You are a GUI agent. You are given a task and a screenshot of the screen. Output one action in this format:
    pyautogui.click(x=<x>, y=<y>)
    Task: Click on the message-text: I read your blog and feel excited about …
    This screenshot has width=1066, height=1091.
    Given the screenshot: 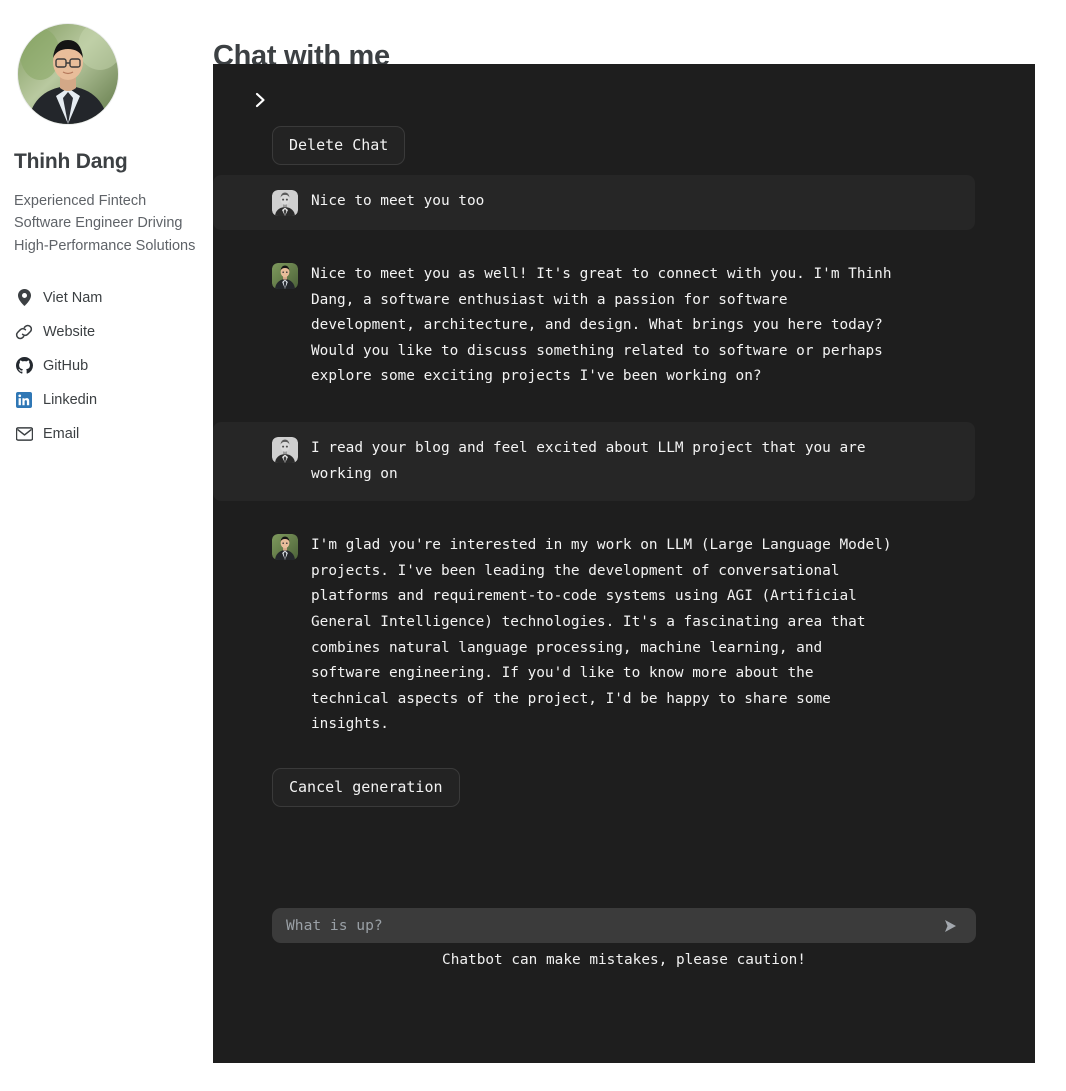 What is the action you would take?
    pyautogui.click(x=588, y=460)
    